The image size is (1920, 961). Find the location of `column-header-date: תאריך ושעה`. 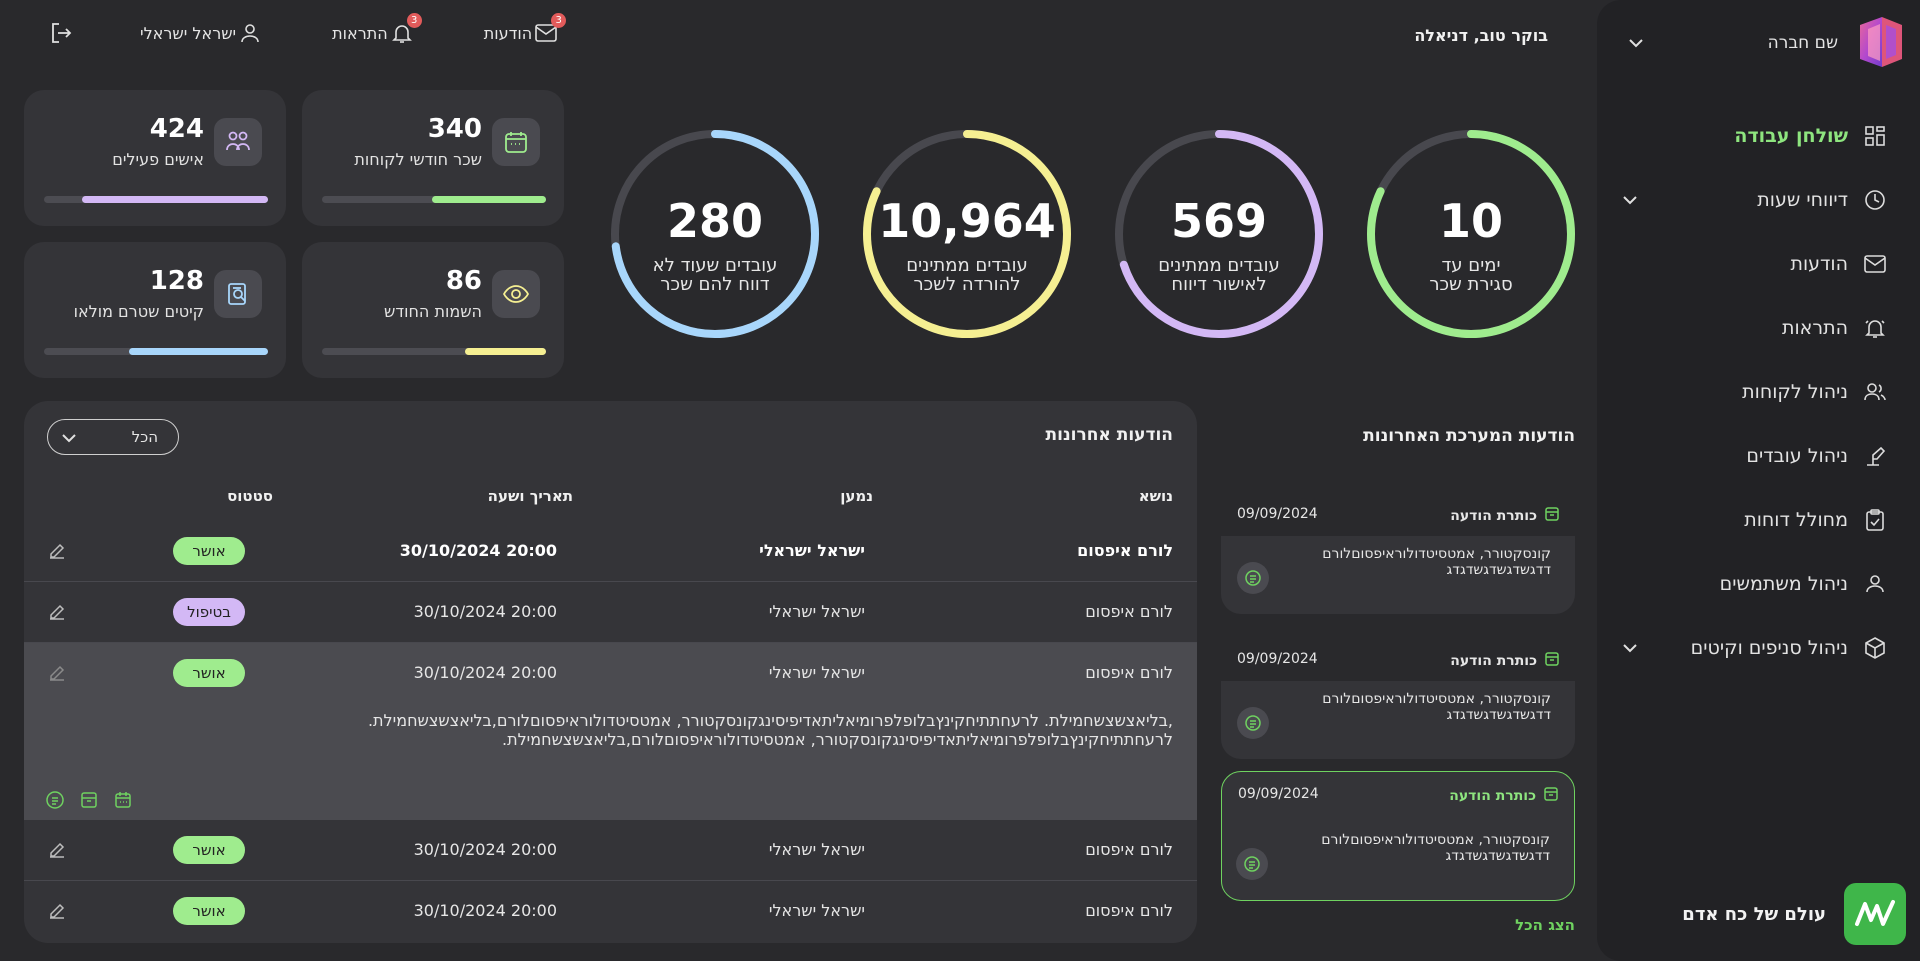

column-header-date: תאריך ושעה is located at coordinates (530, 496).